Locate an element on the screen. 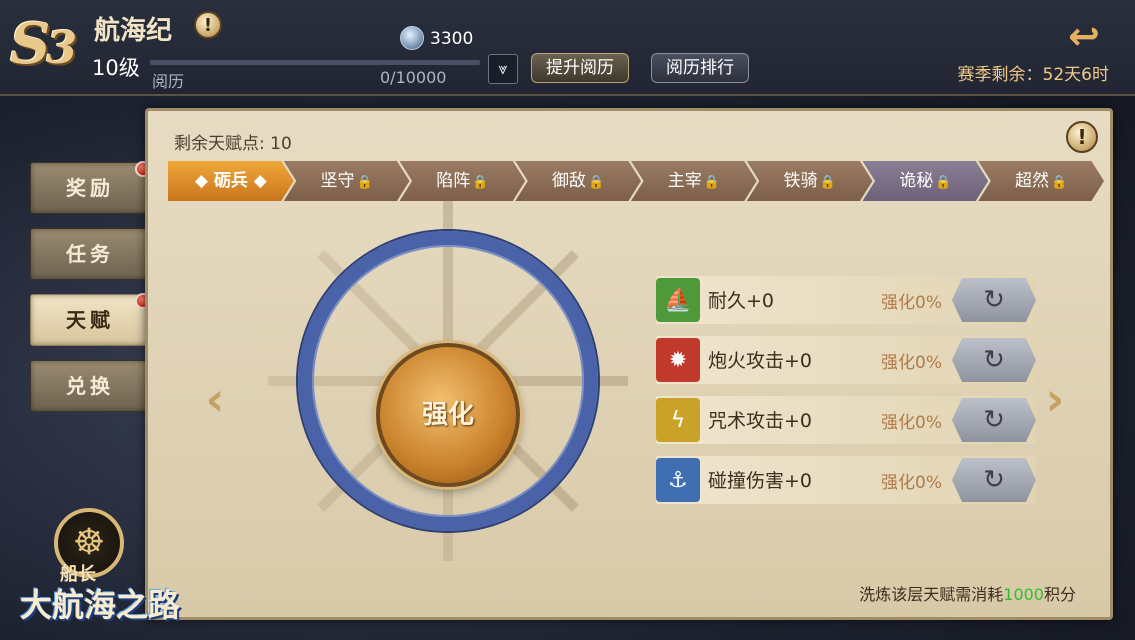 The height and width of the screenshot is (640, 1135). tab-label: 诡秘 is located at coordinates (916, 181).